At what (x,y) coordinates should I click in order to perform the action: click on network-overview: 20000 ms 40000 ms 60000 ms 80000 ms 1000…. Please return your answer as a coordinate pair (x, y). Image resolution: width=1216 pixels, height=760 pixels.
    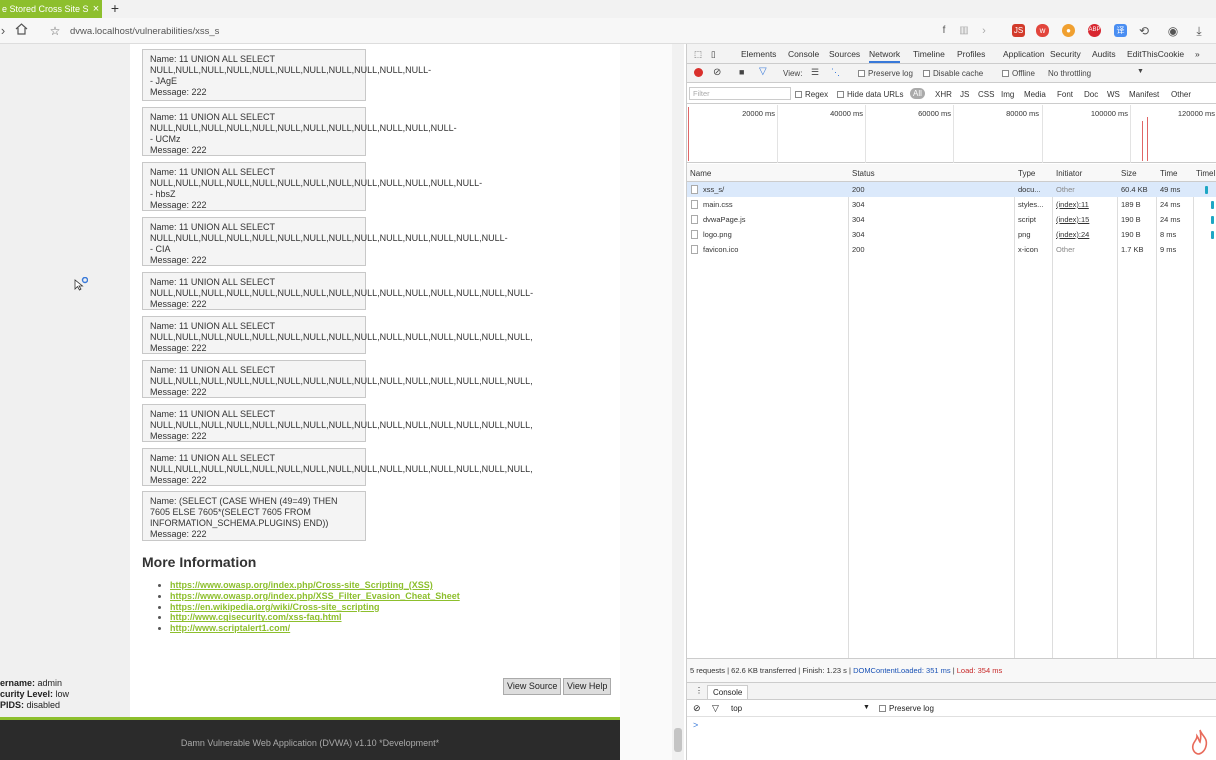
    Looking at the image, I should click on (951, 134).